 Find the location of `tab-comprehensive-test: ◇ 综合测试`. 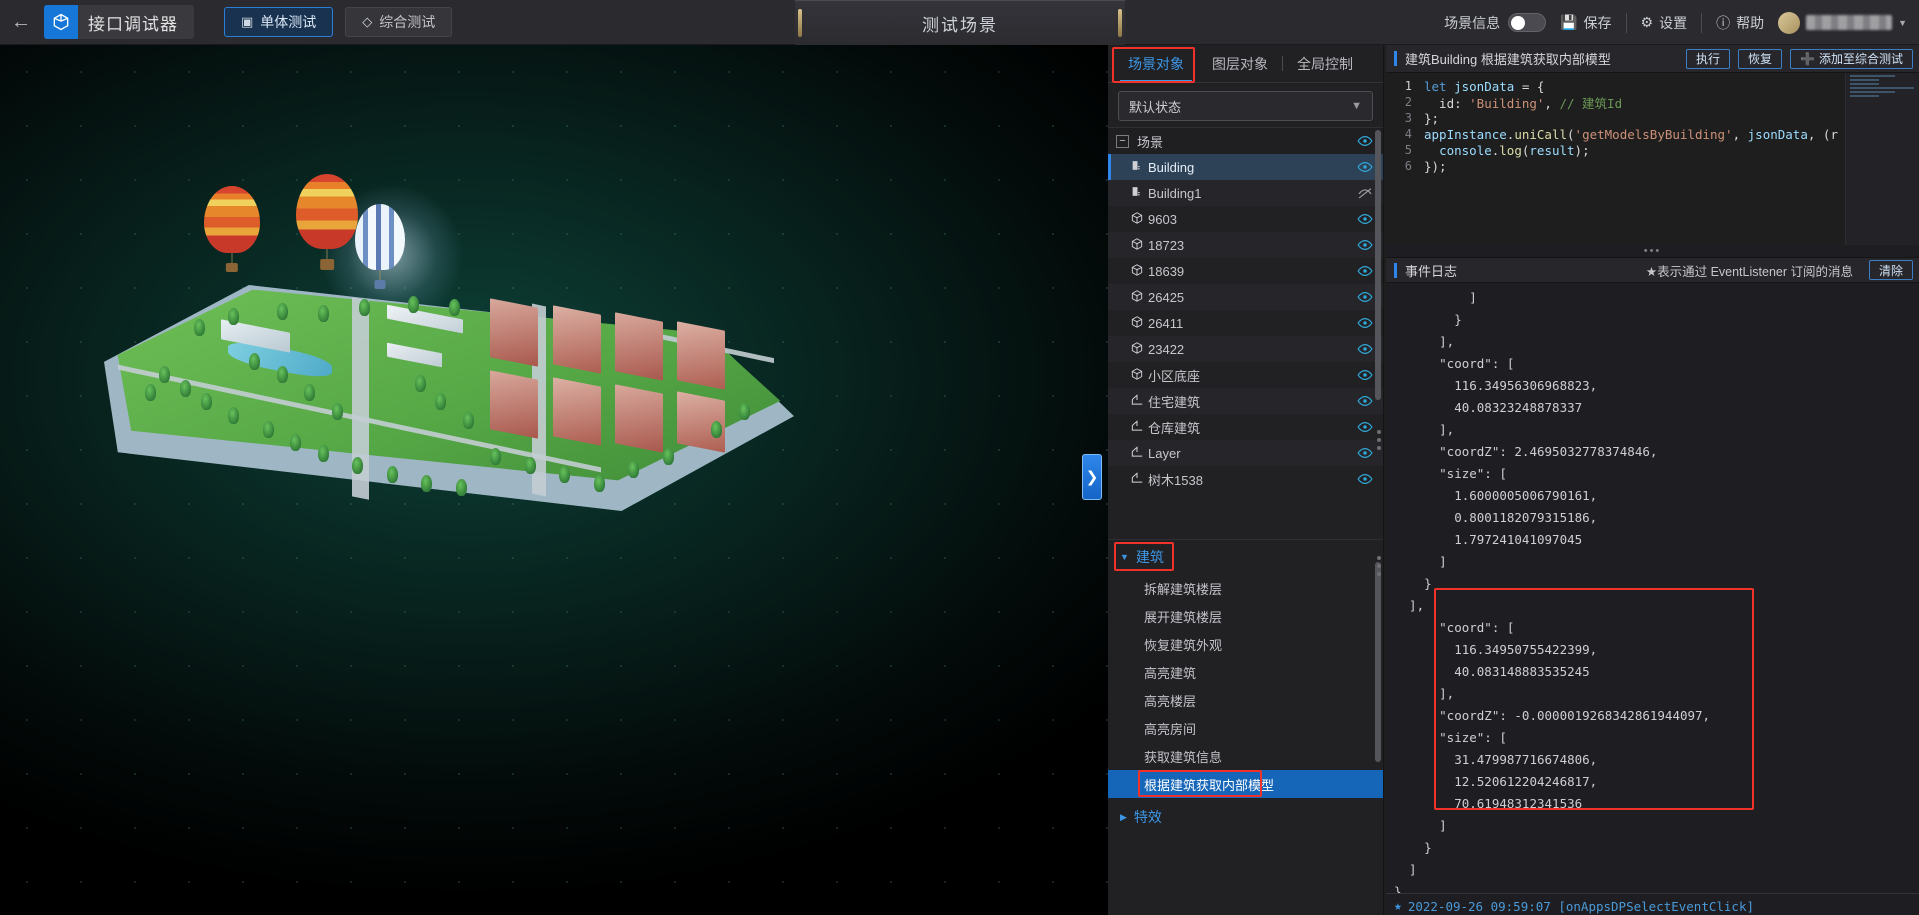

tab-comprehensive-test: ◇ 综合测试 is located at coordinates (399, 22).